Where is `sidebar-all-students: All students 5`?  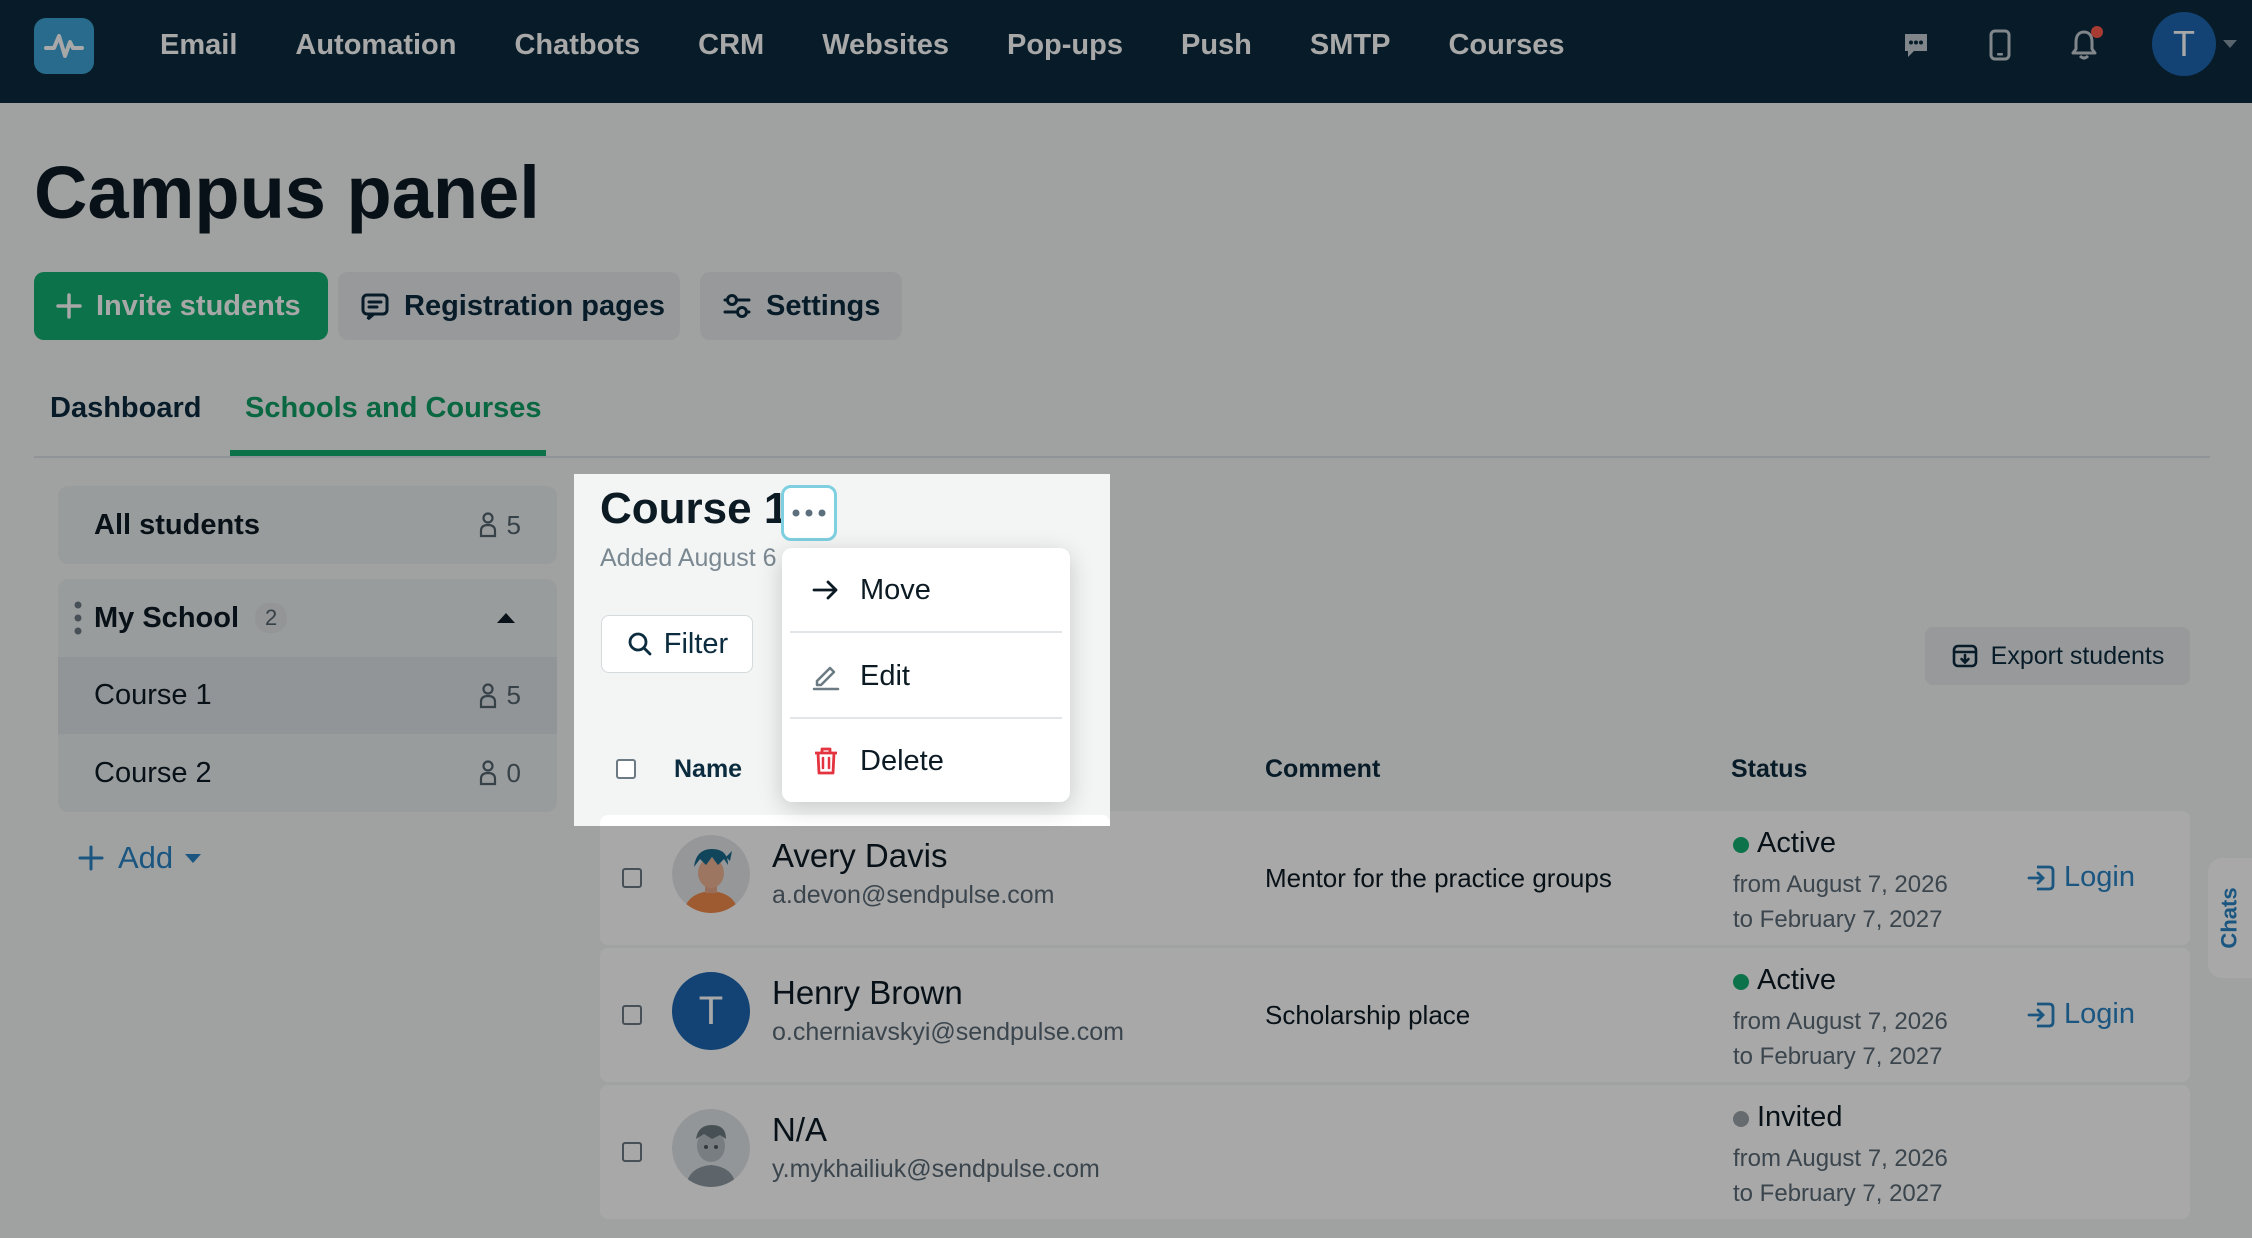 sidebar-all-students: All students 5 is located at coordinates (307, 525).